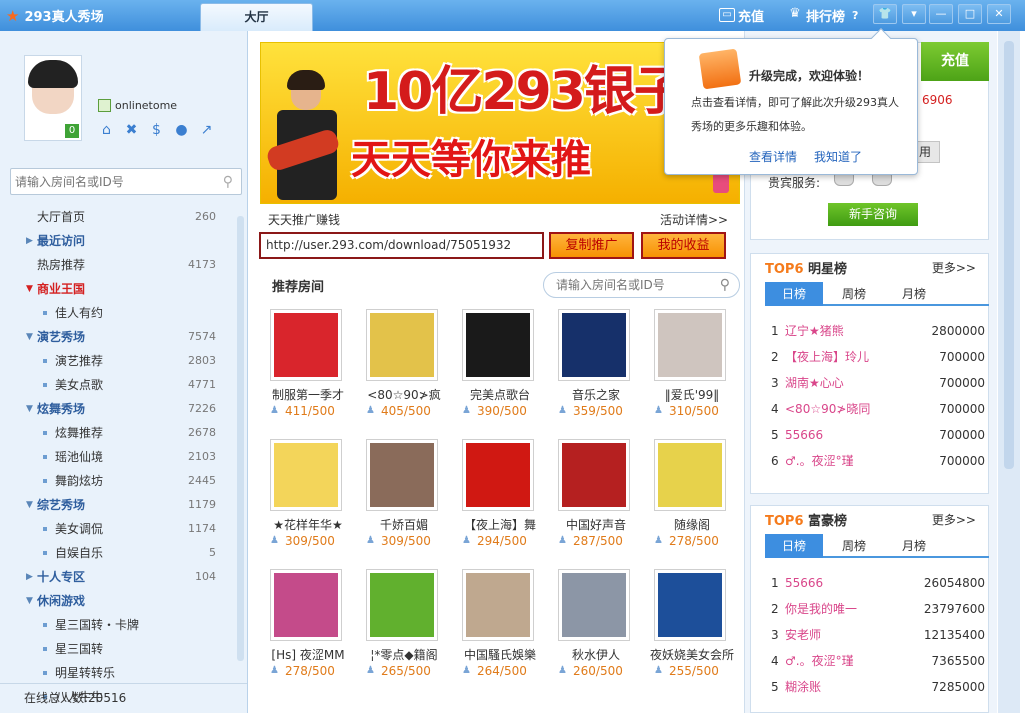  Describe the element at coordinates (873, 214) in the screenshot. I see `newbie-consult-button: 新手咨询` at that location.